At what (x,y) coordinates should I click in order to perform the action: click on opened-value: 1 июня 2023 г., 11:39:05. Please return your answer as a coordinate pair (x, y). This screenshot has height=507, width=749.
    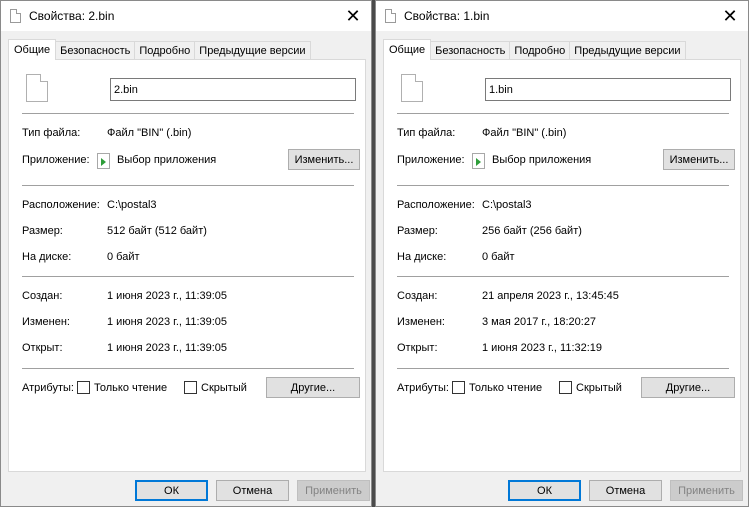
    Looking at the image, I should click on (167, 348).